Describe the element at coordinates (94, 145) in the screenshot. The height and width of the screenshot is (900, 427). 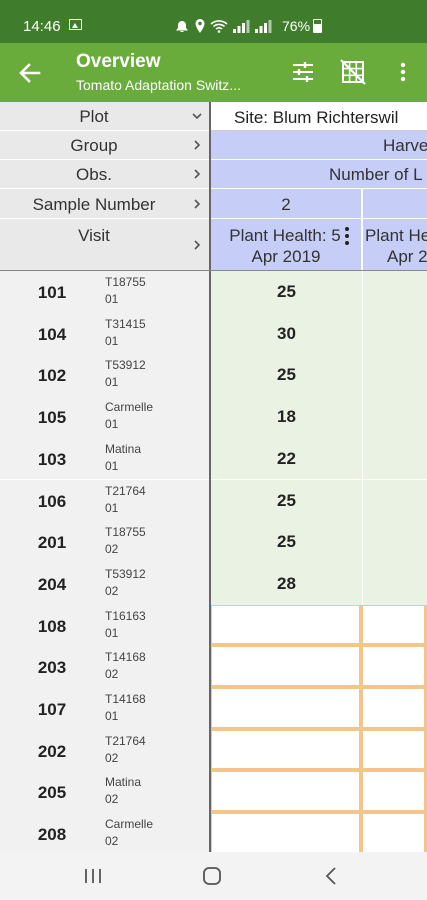
I see `header-group-label: Group` at that location.